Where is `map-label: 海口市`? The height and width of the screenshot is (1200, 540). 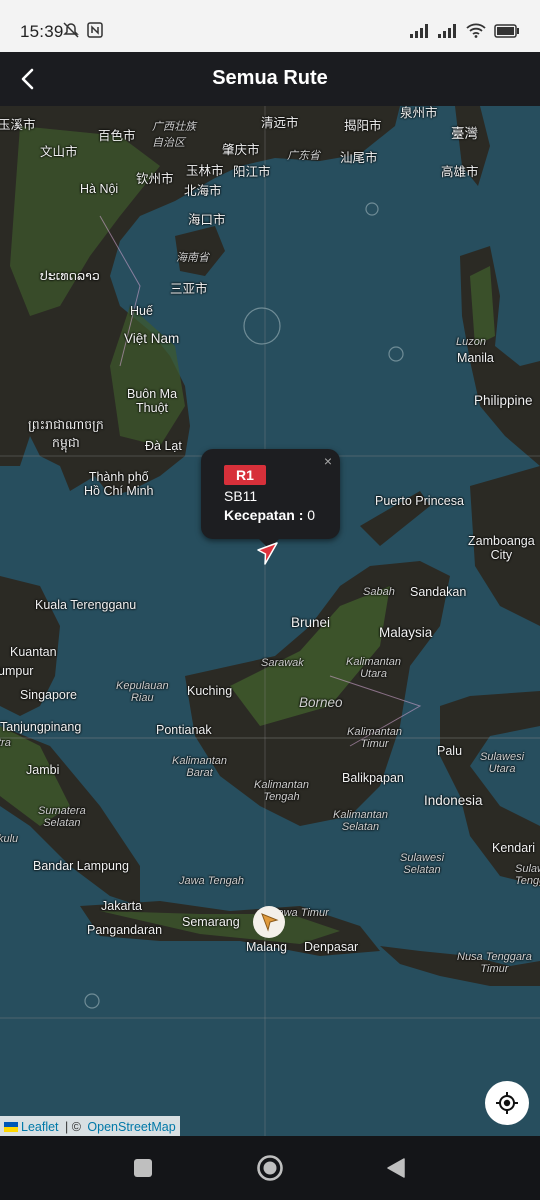 map-label: 海口市 is located at coordinates (207, 220).